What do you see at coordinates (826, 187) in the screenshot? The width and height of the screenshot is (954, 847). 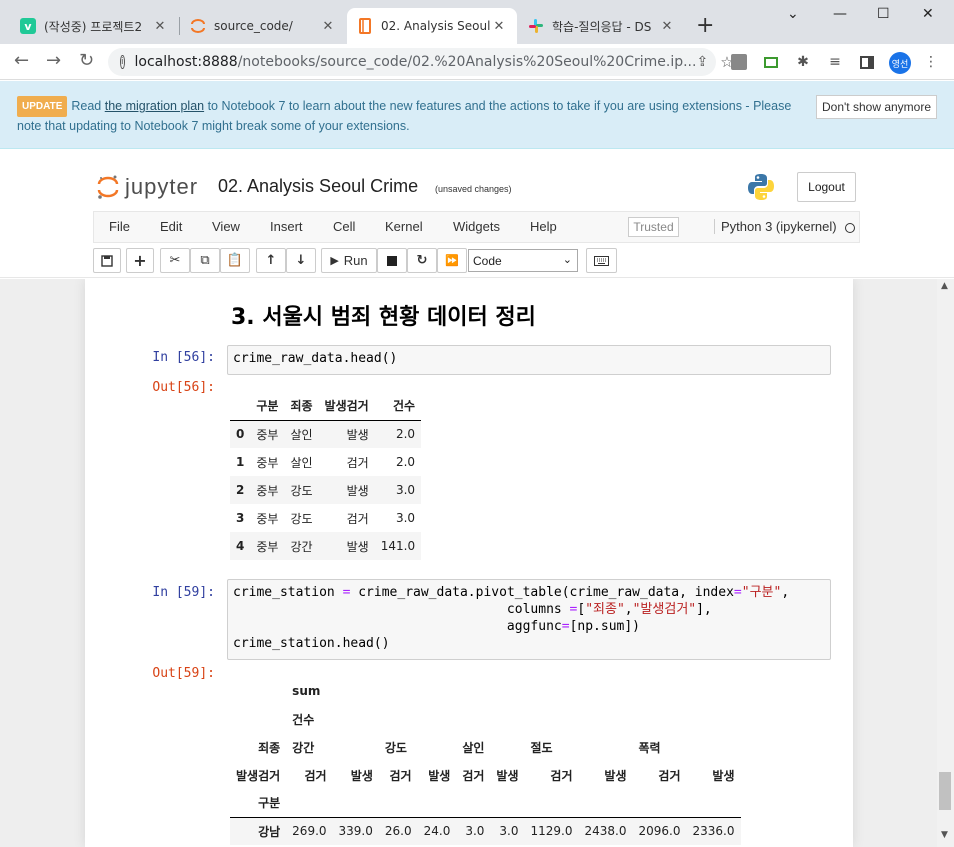 I see `logout-button: Logout` at bounding box center [826, 187].